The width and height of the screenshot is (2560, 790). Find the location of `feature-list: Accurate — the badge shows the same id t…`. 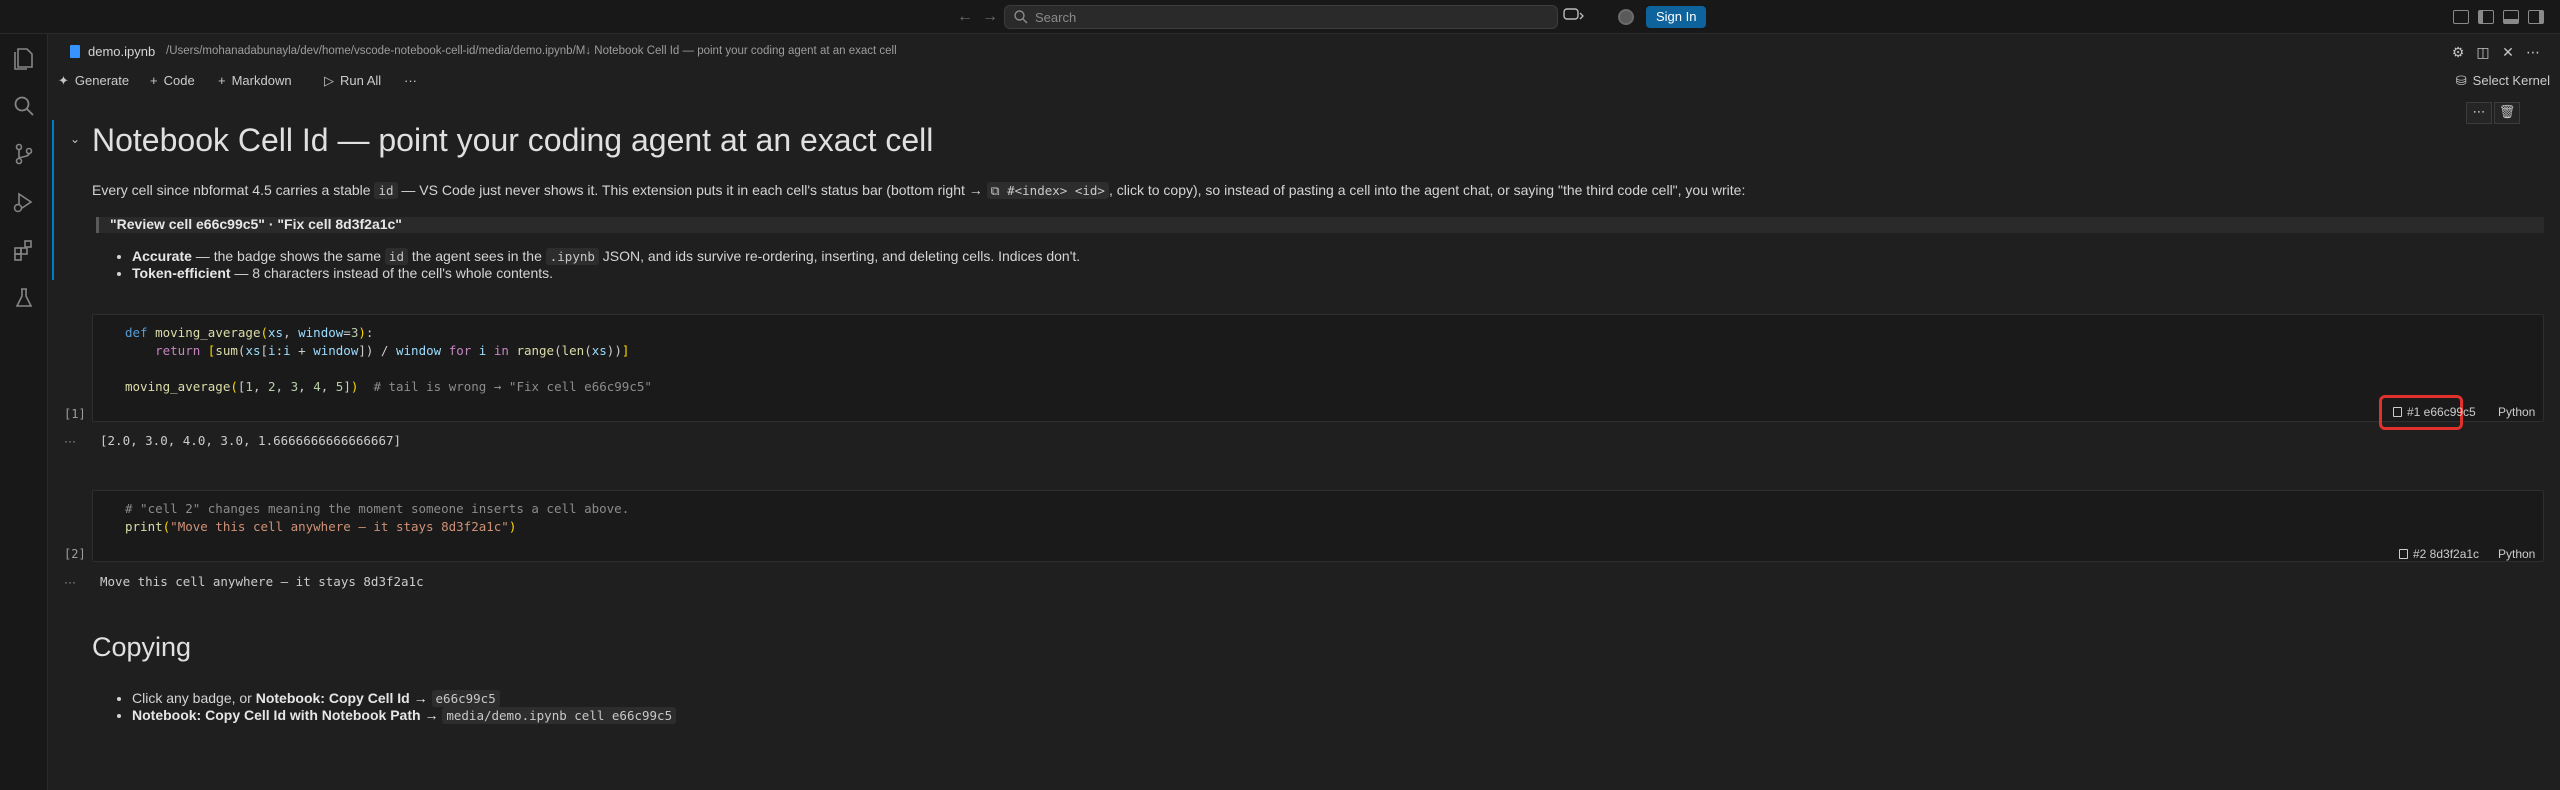

feature-list: Accurate — the badge shows the same id t… is located at coordinates (606, 265).